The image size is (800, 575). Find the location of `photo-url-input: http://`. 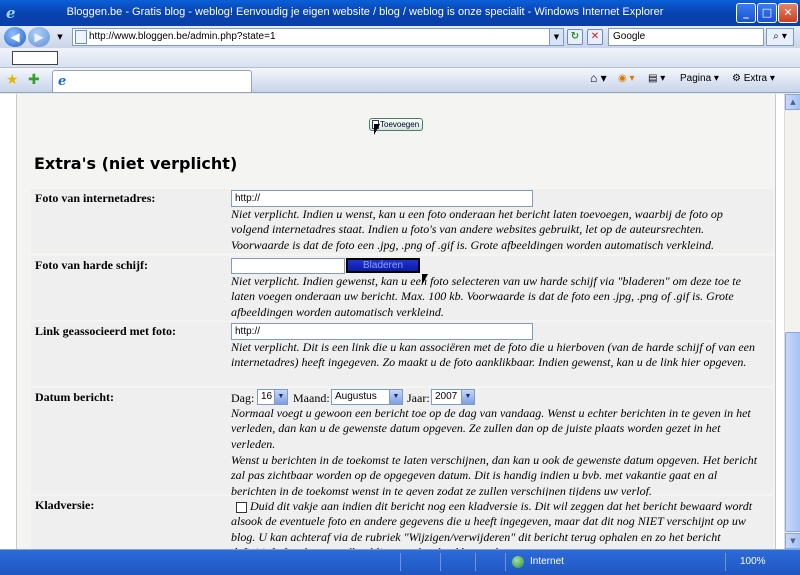

photo-url-input: http:// is located at coordinates (382, 198).